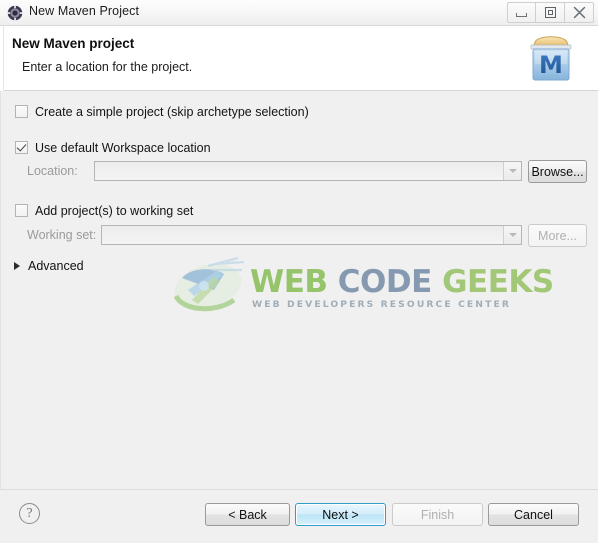  Describe the element at coordinates (114, 211) in the screenshot. I see `add-to-working-set-label: Add project(s) to working set` at that location.